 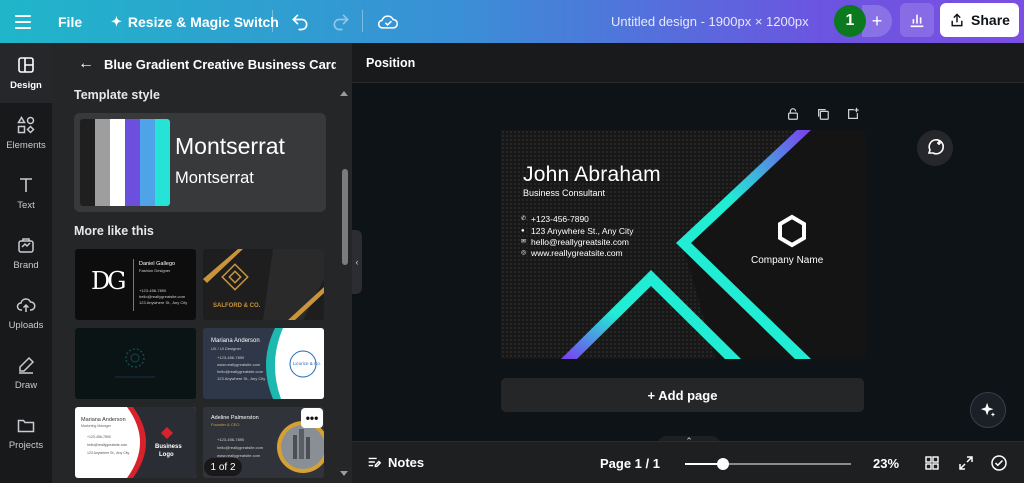 I want to click on zoom-slider, so click(x=768, y=464).